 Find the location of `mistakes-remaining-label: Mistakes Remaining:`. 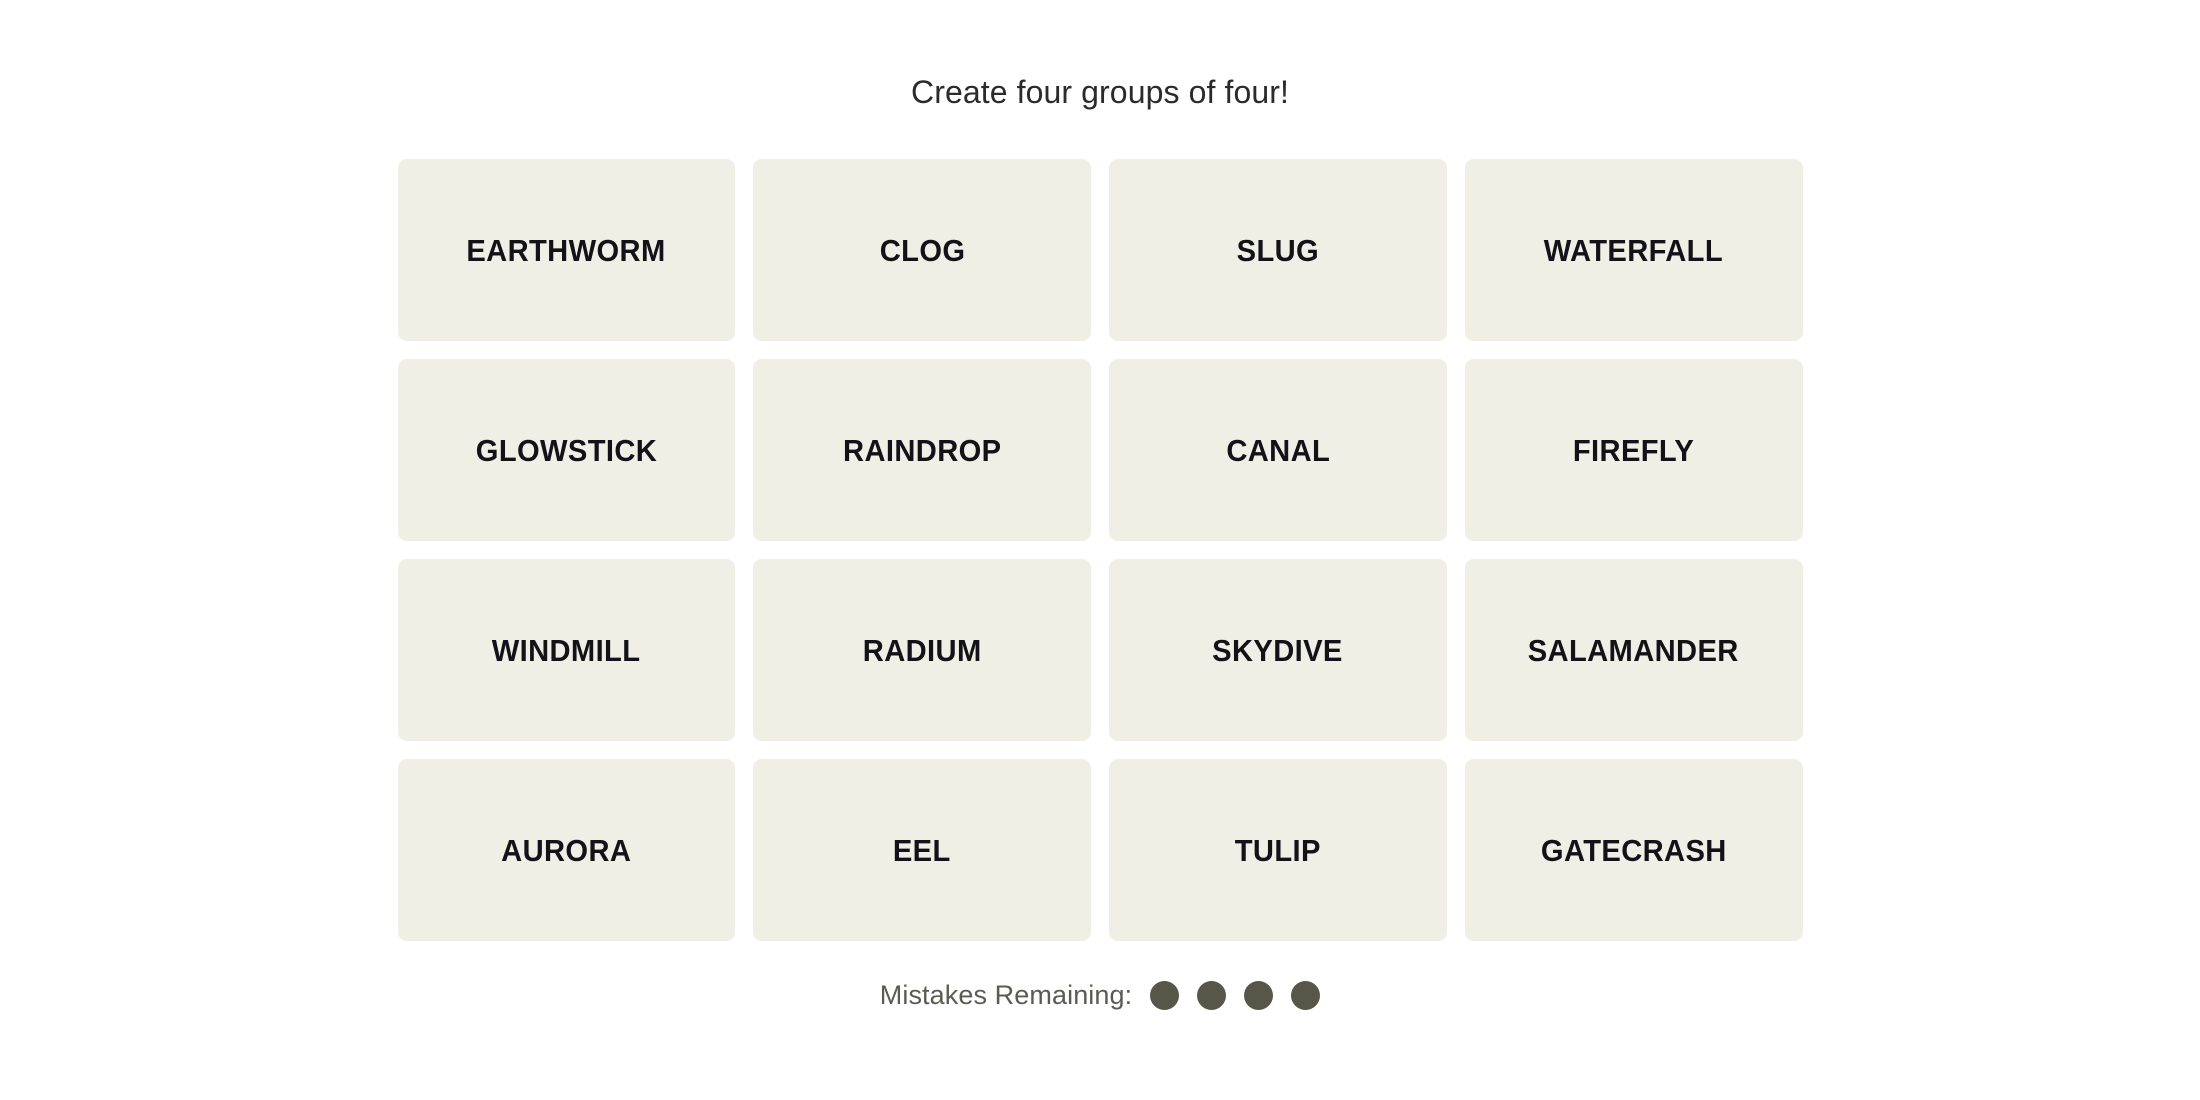

mistakes-remaining-label: Mistakes Remaining: is located at coordinates (1006, 995).